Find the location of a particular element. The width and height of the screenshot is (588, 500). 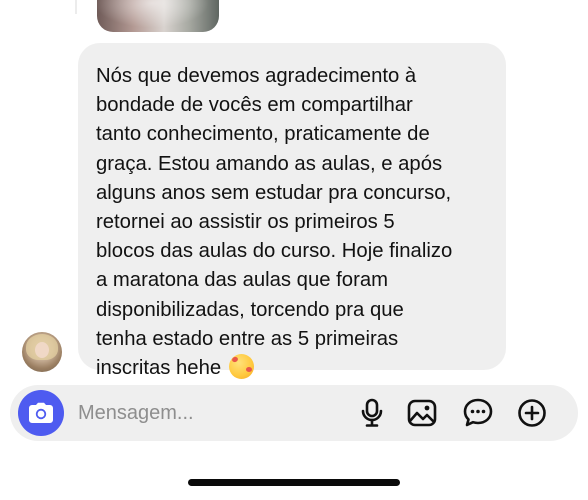

home-indicator is located at coordinates (294, 482).